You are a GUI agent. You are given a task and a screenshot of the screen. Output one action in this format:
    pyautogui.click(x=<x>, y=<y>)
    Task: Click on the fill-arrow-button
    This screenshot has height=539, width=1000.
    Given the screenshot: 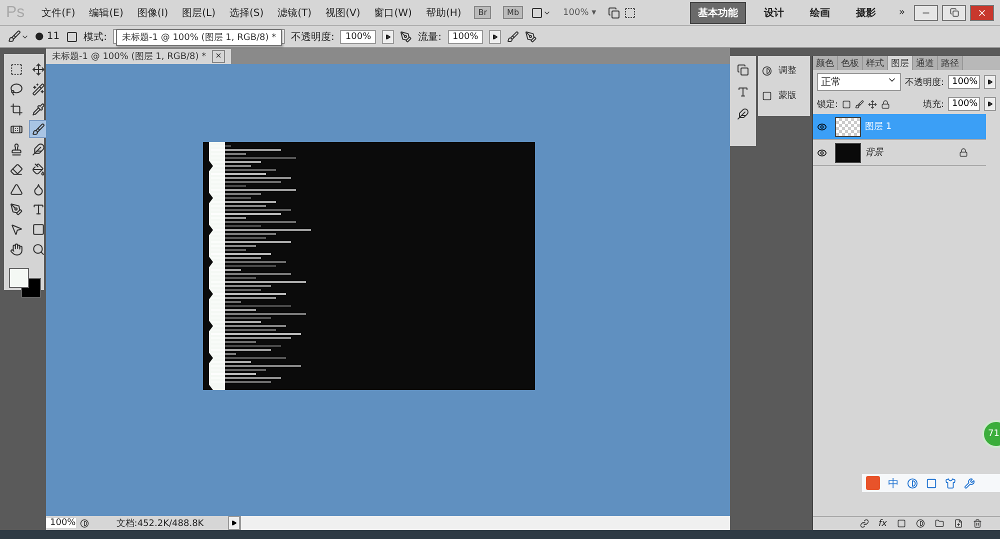 What is the action you would take?
    pyautogui.click(x=990, y=104)
    